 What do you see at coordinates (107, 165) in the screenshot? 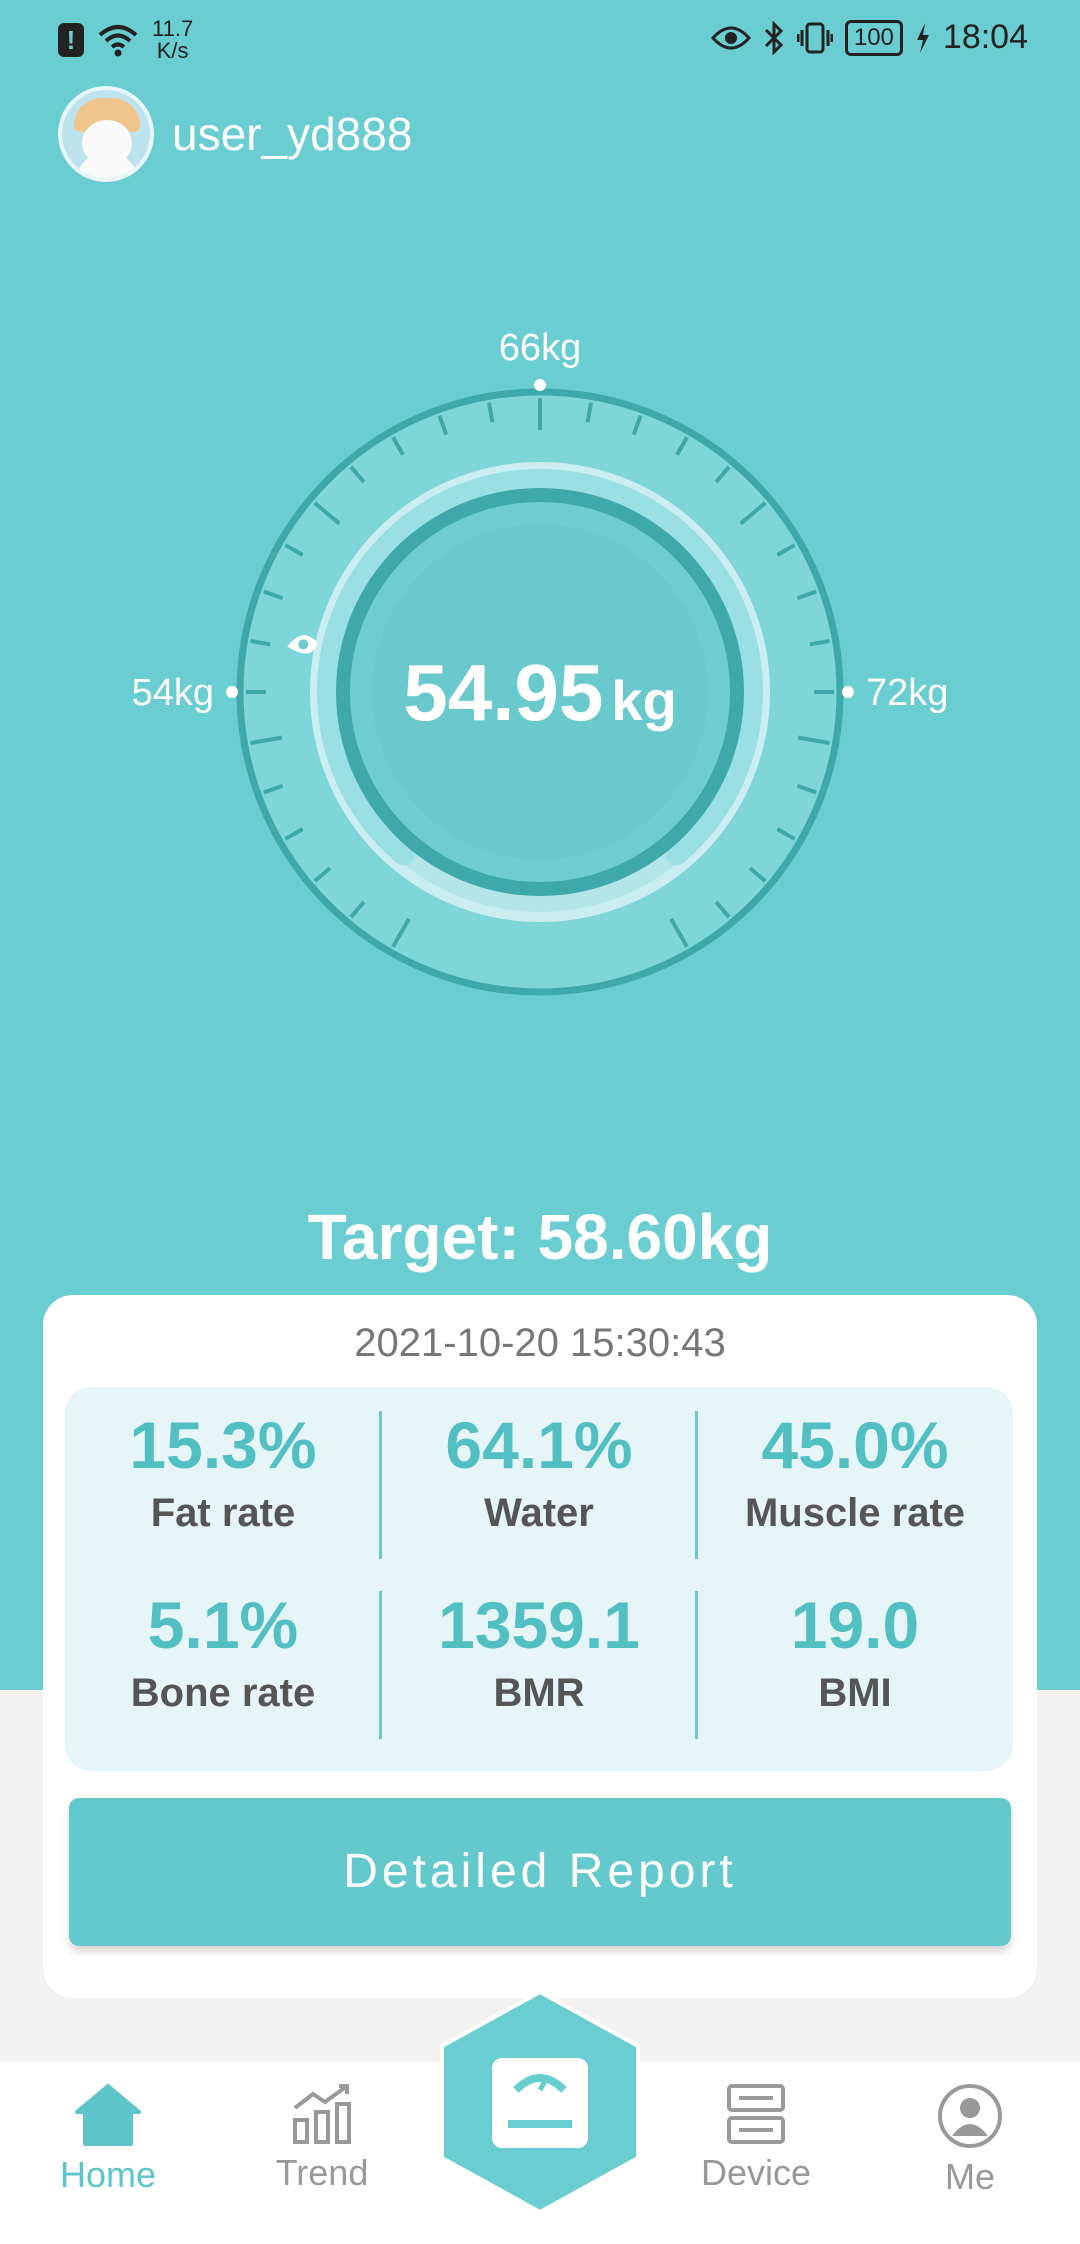
I see `avatar-body-shape` at bounding box center [107, 165].